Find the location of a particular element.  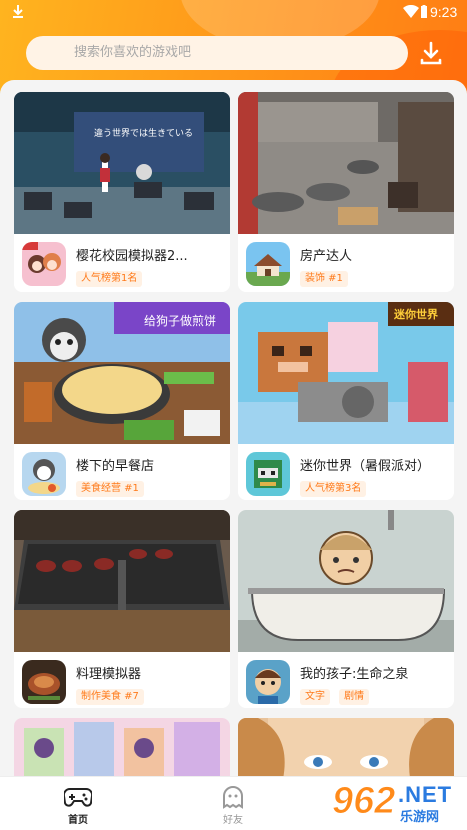

game-card: 给狗子做煎饼 楼下的早餐店 美食经营 #1 is located at coordinates (122, 401).